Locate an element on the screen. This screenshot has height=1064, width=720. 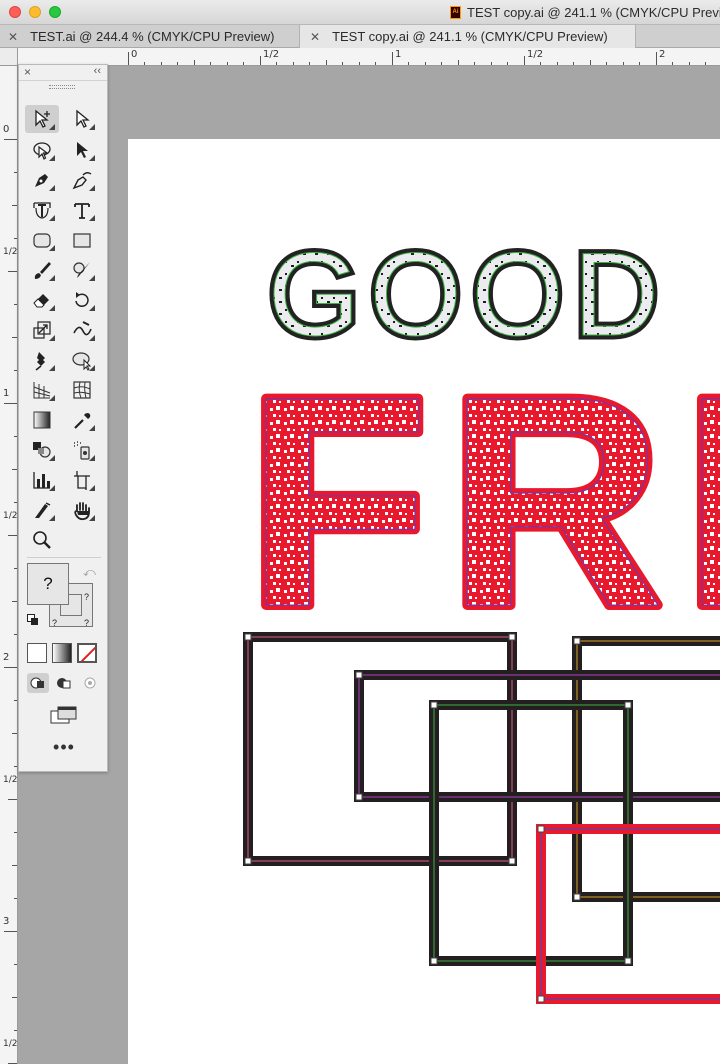
hand-icon is located at coordinates (82, 510).